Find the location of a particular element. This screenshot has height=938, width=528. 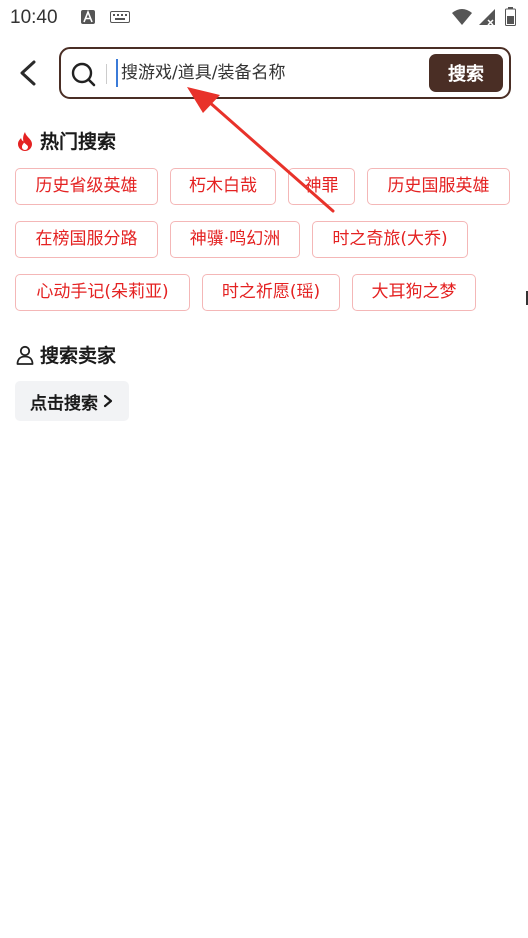

search-bar: 搜索 is located at coordinates (285, 73).